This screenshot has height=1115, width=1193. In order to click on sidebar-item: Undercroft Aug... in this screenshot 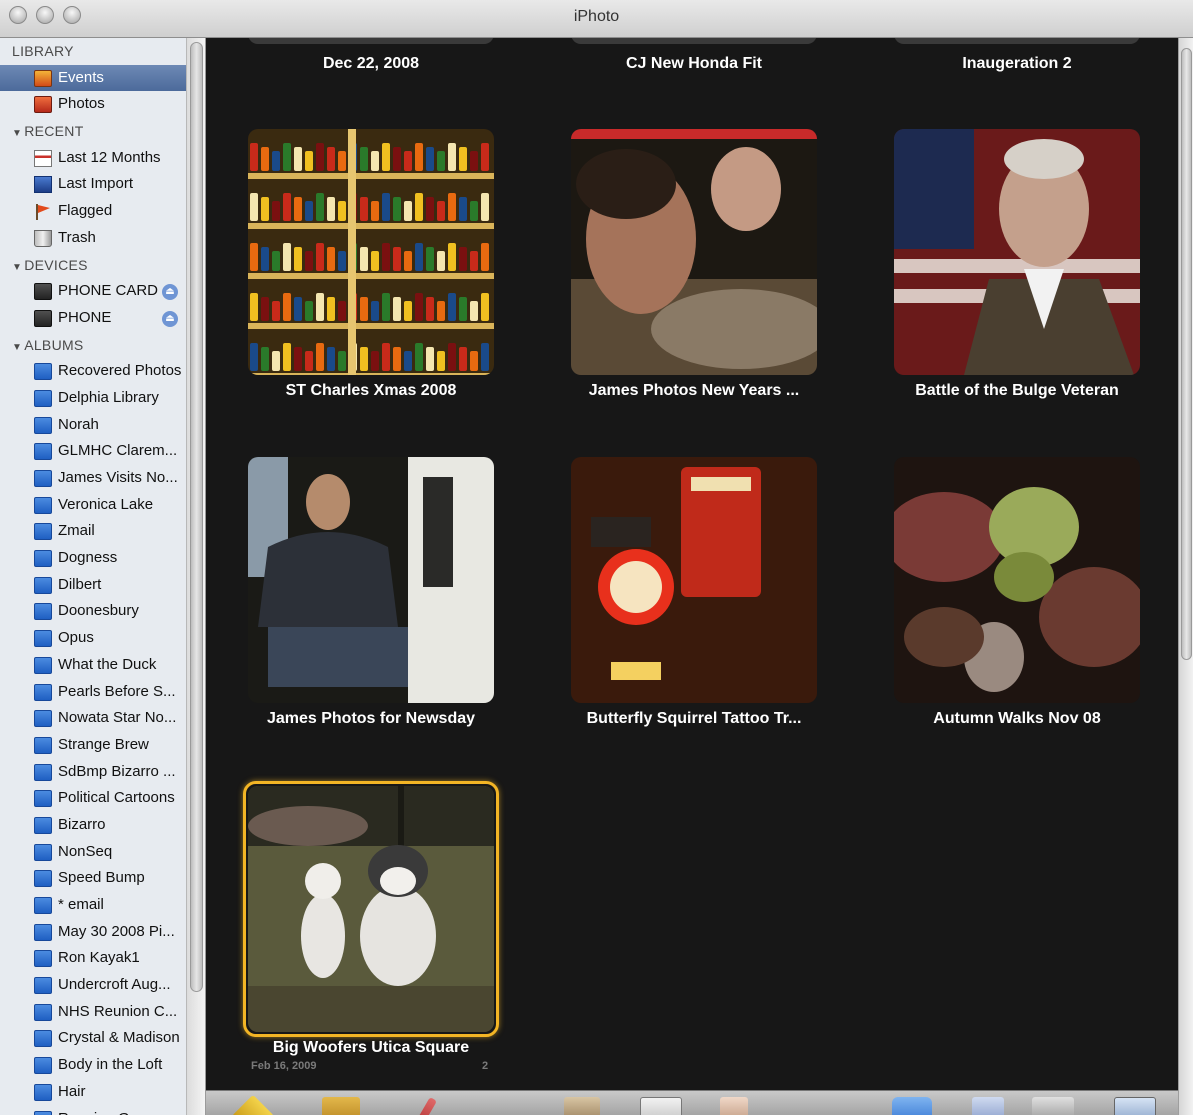, I will do `click(93, 985)`.